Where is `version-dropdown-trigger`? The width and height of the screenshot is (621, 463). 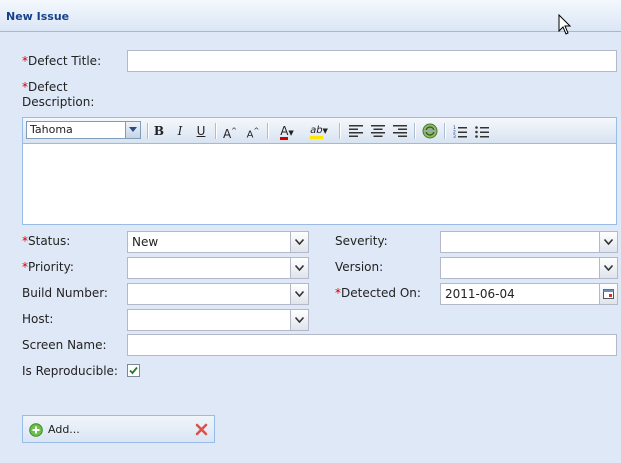
version-dropdown-trigger is located at coordinates (608, 268).